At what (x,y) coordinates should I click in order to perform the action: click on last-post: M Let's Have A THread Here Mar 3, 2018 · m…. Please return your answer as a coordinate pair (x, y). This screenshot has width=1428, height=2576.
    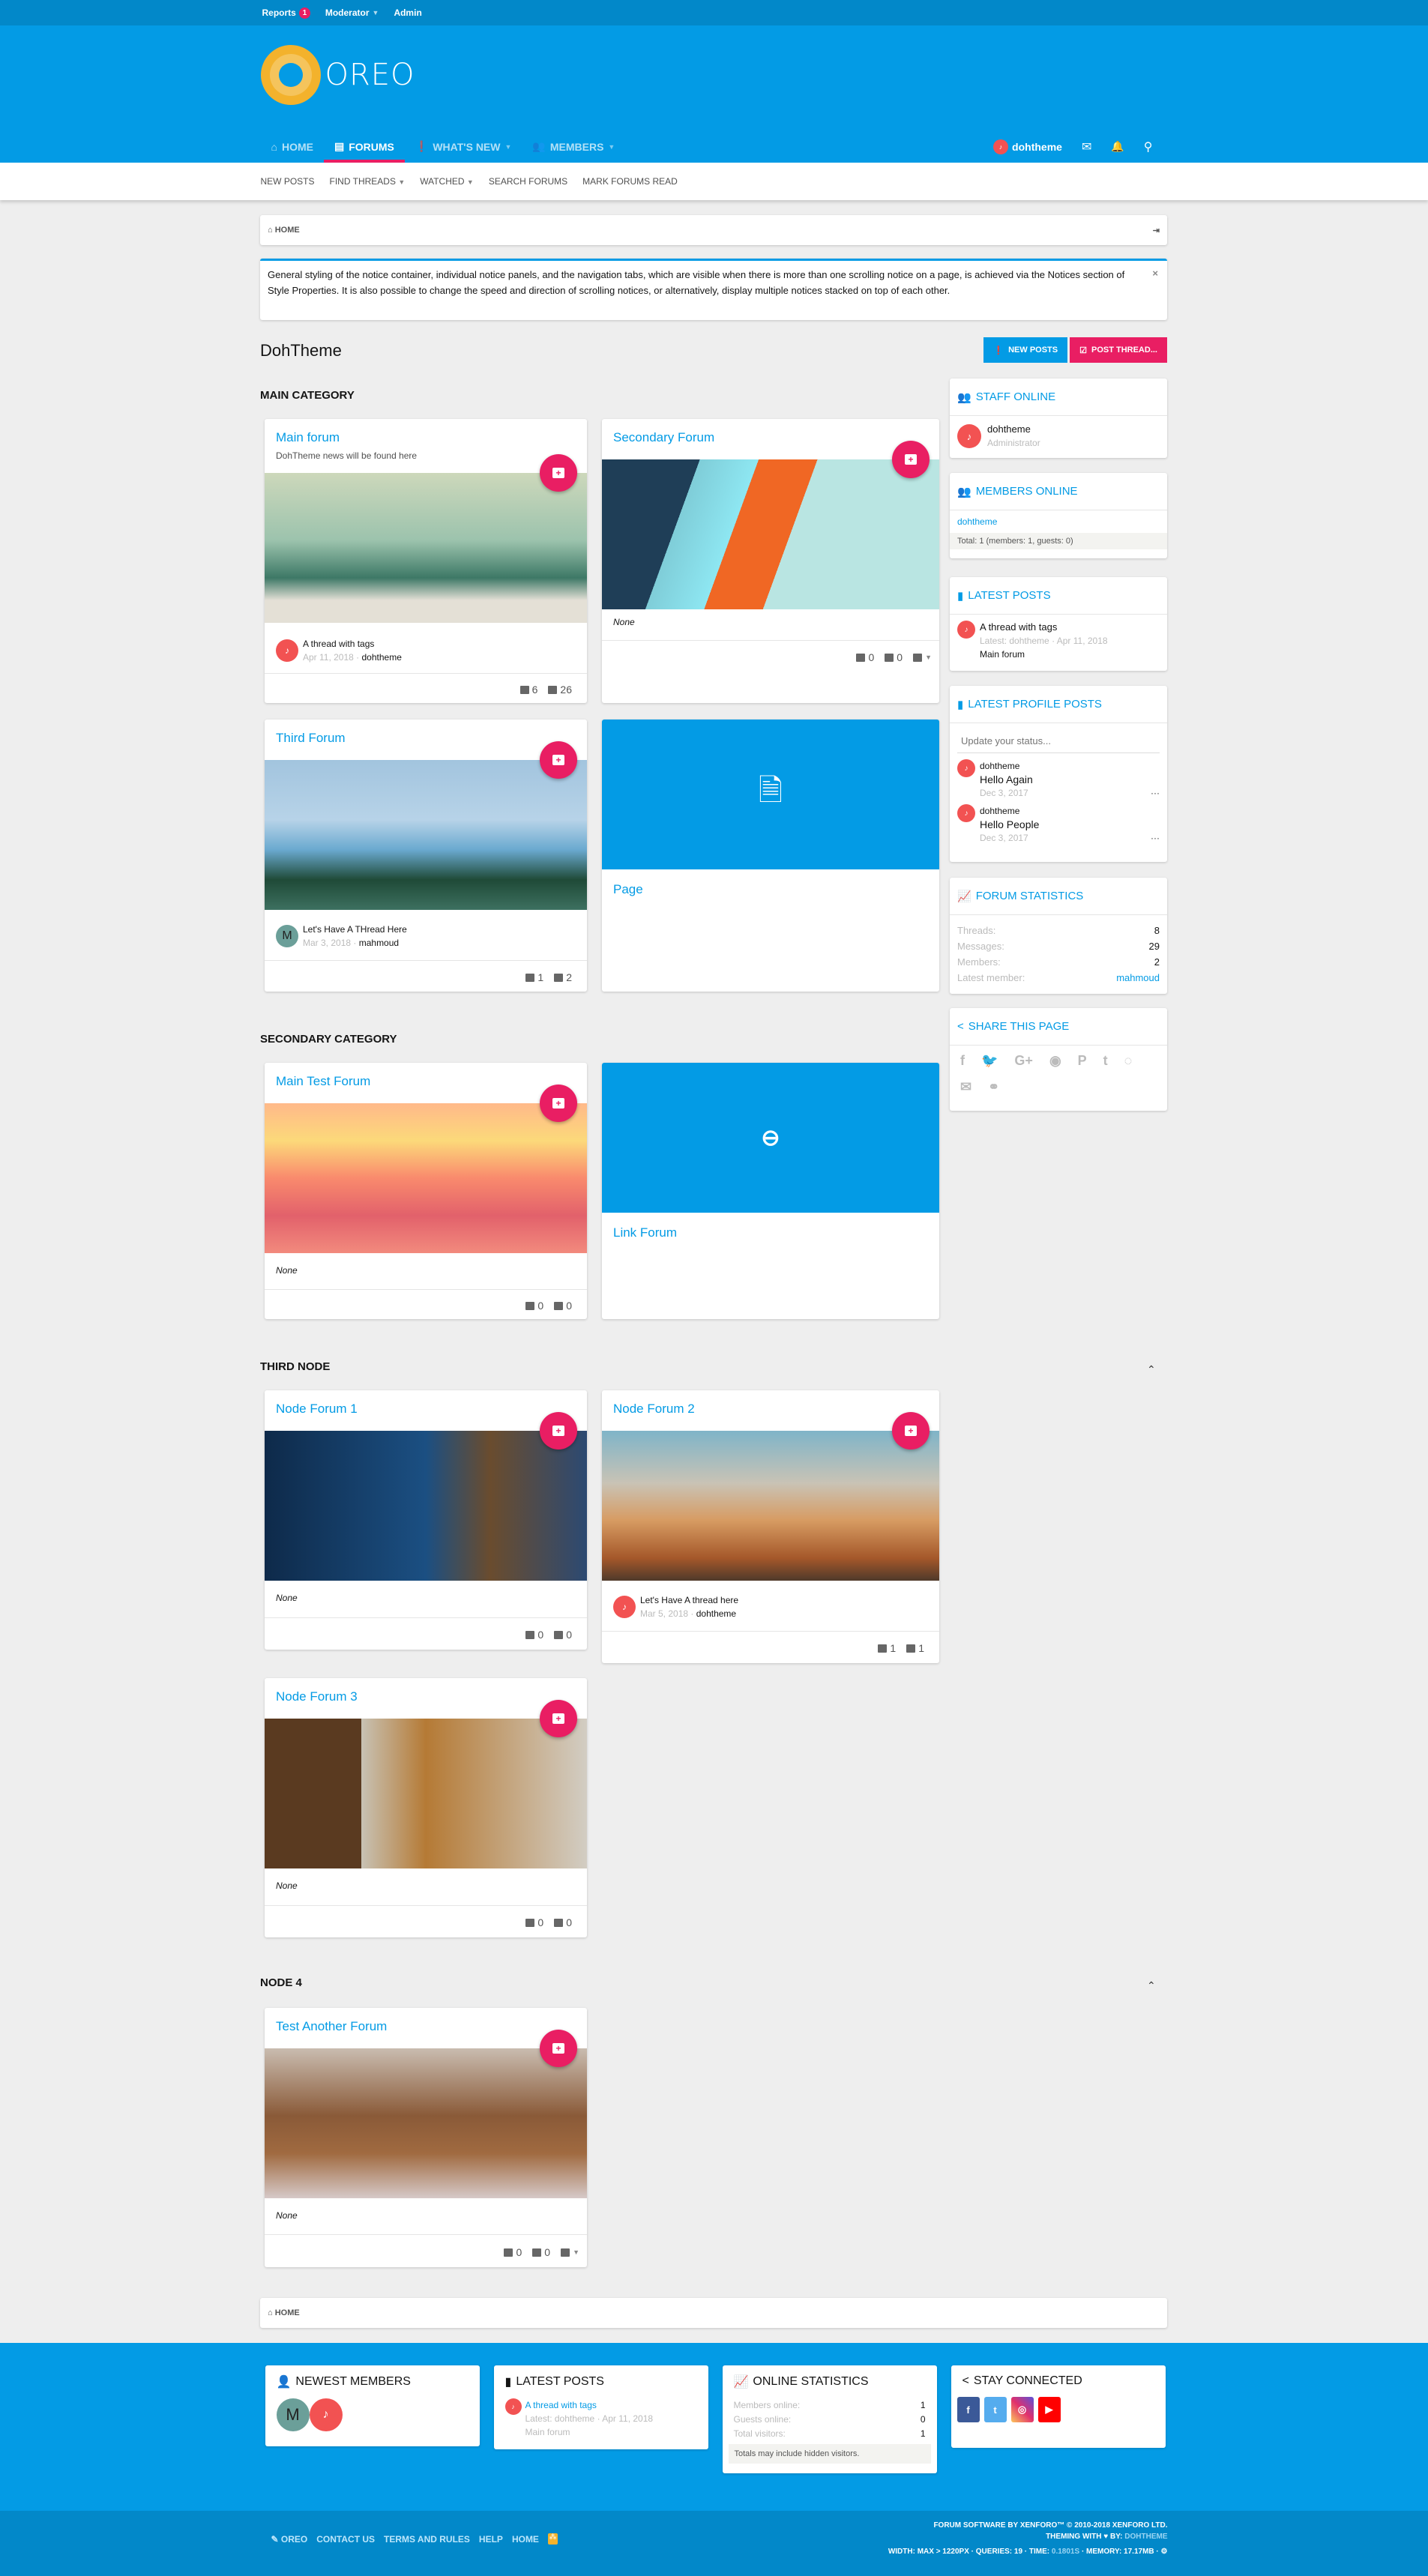
    Looking at the image, I should click on (426, 936).